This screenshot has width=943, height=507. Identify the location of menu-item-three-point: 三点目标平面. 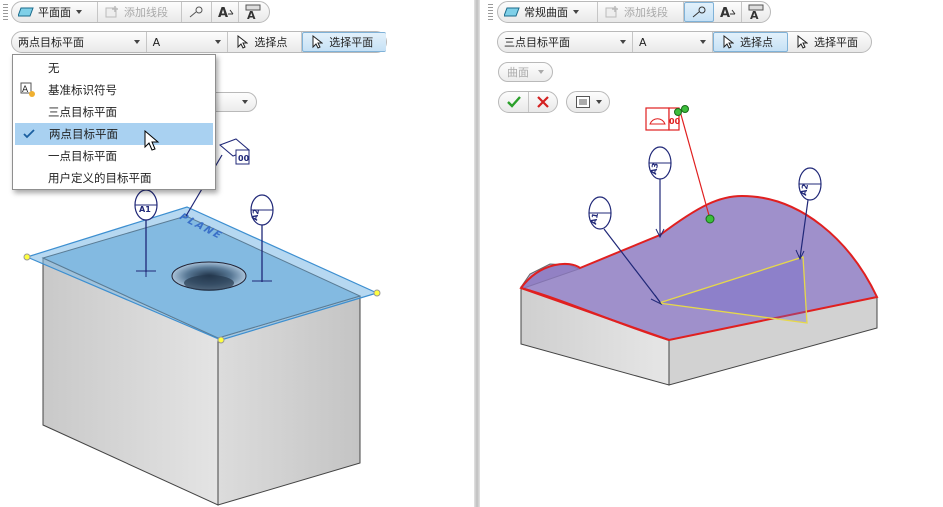
(114, 112).